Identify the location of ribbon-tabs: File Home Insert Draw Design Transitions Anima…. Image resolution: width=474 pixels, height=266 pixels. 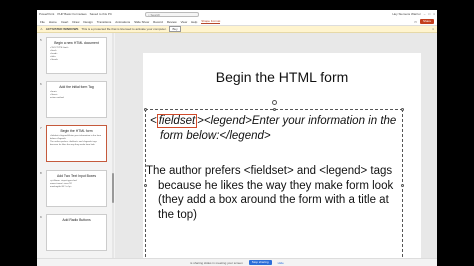
(237, 22).